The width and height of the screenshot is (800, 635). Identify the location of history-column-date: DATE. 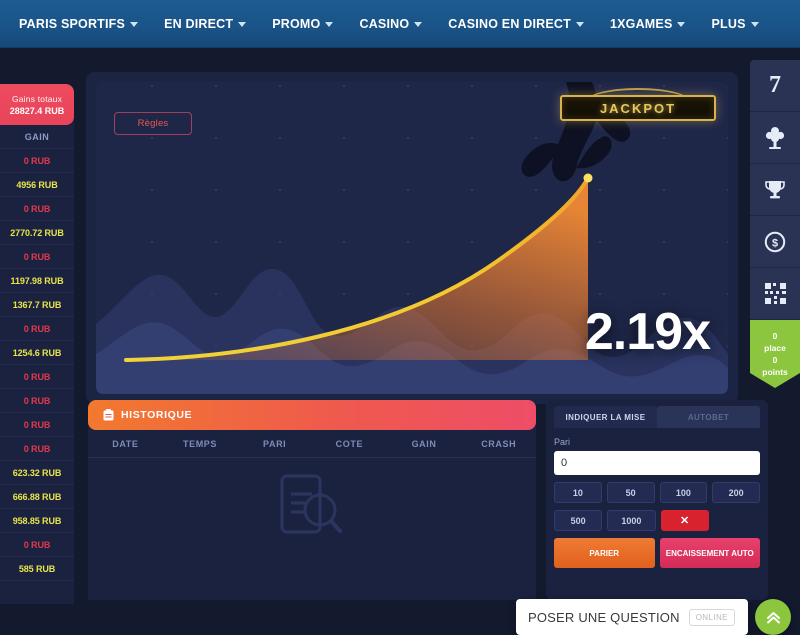
(125, 443).